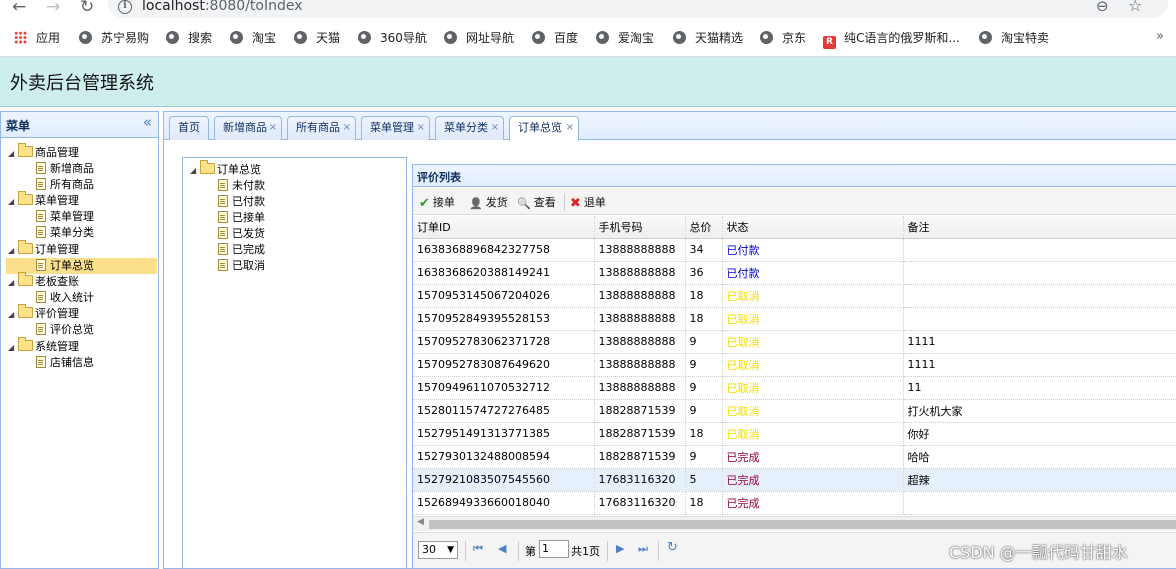 This screenshot has height=569, width=1176. Describe the element at coordinates (43, 200) in the screenshot. I see `menu-group-1: ◢ 菜单管理` at that location.